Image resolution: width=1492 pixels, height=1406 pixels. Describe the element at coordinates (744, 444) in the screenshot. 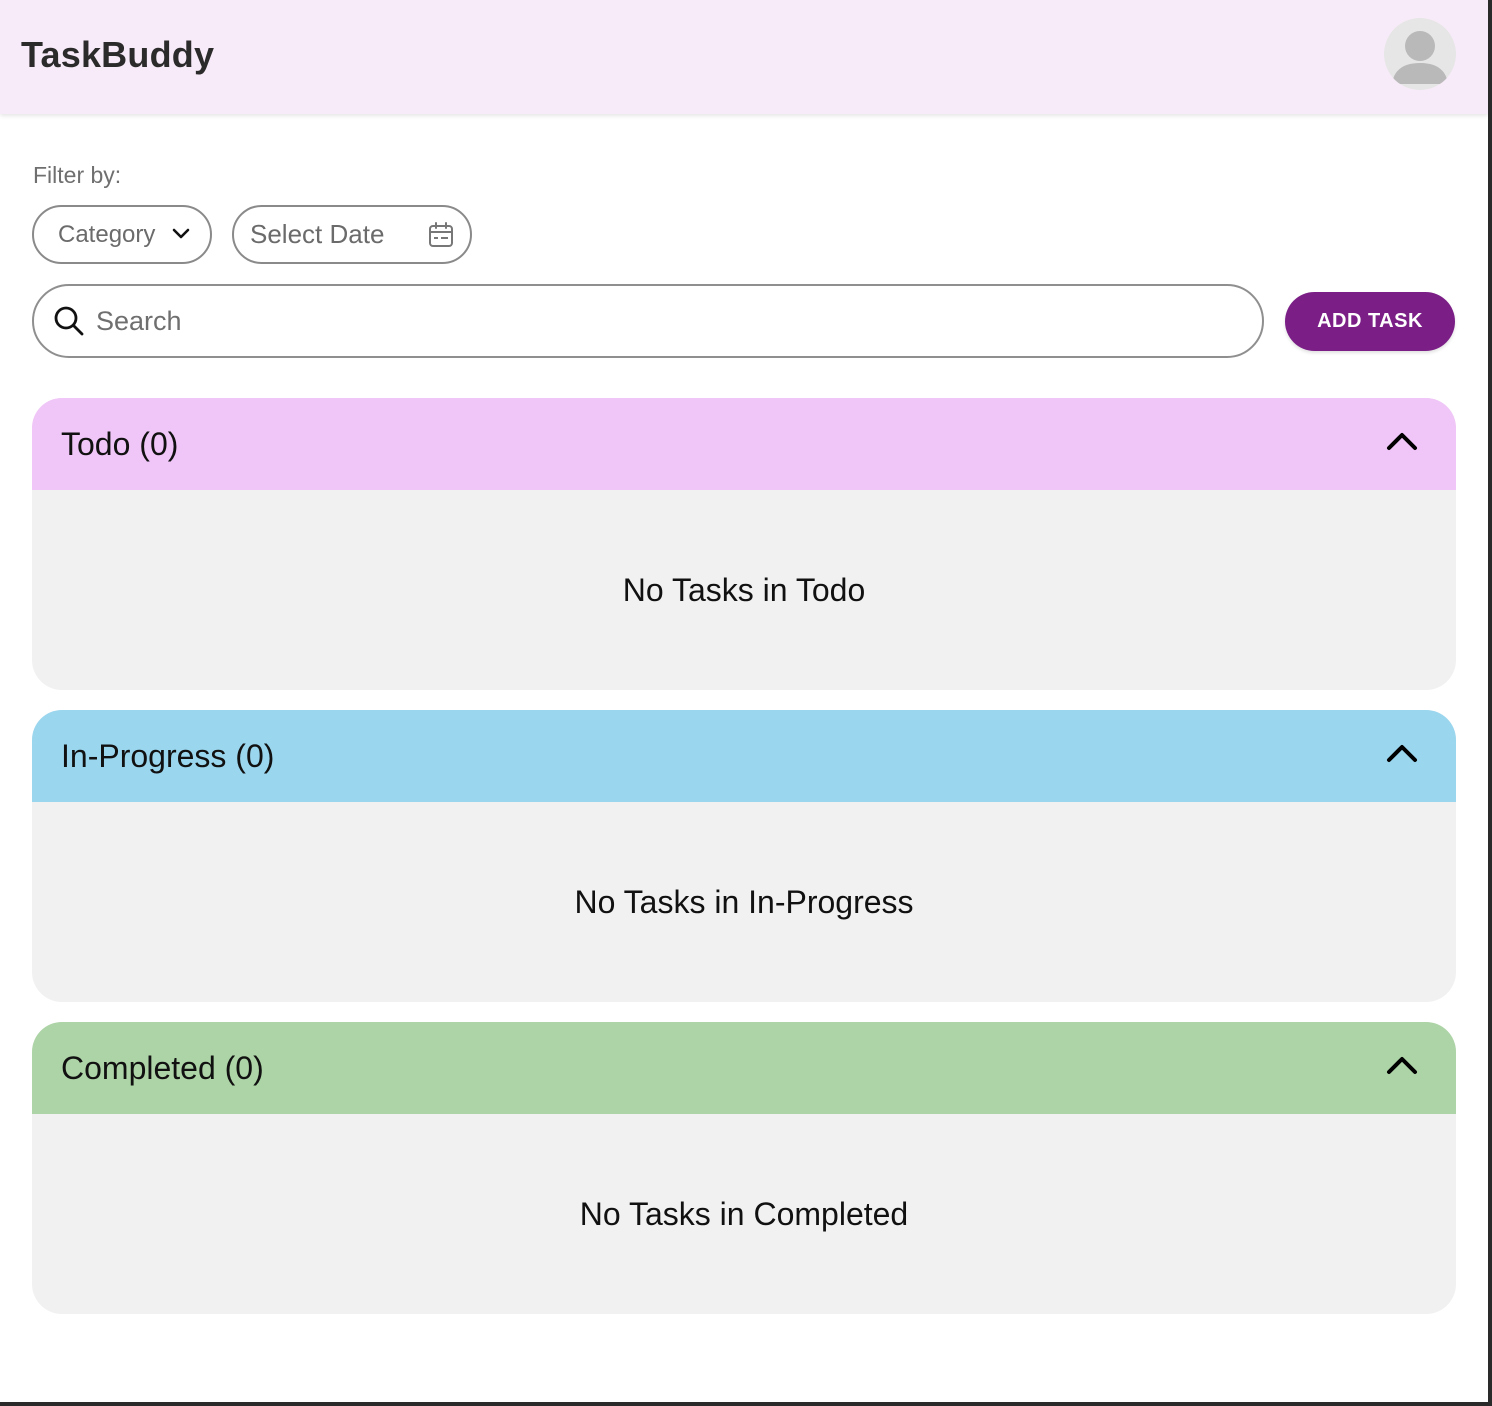

I see `todo-section-header: Todo (0)` at that location.